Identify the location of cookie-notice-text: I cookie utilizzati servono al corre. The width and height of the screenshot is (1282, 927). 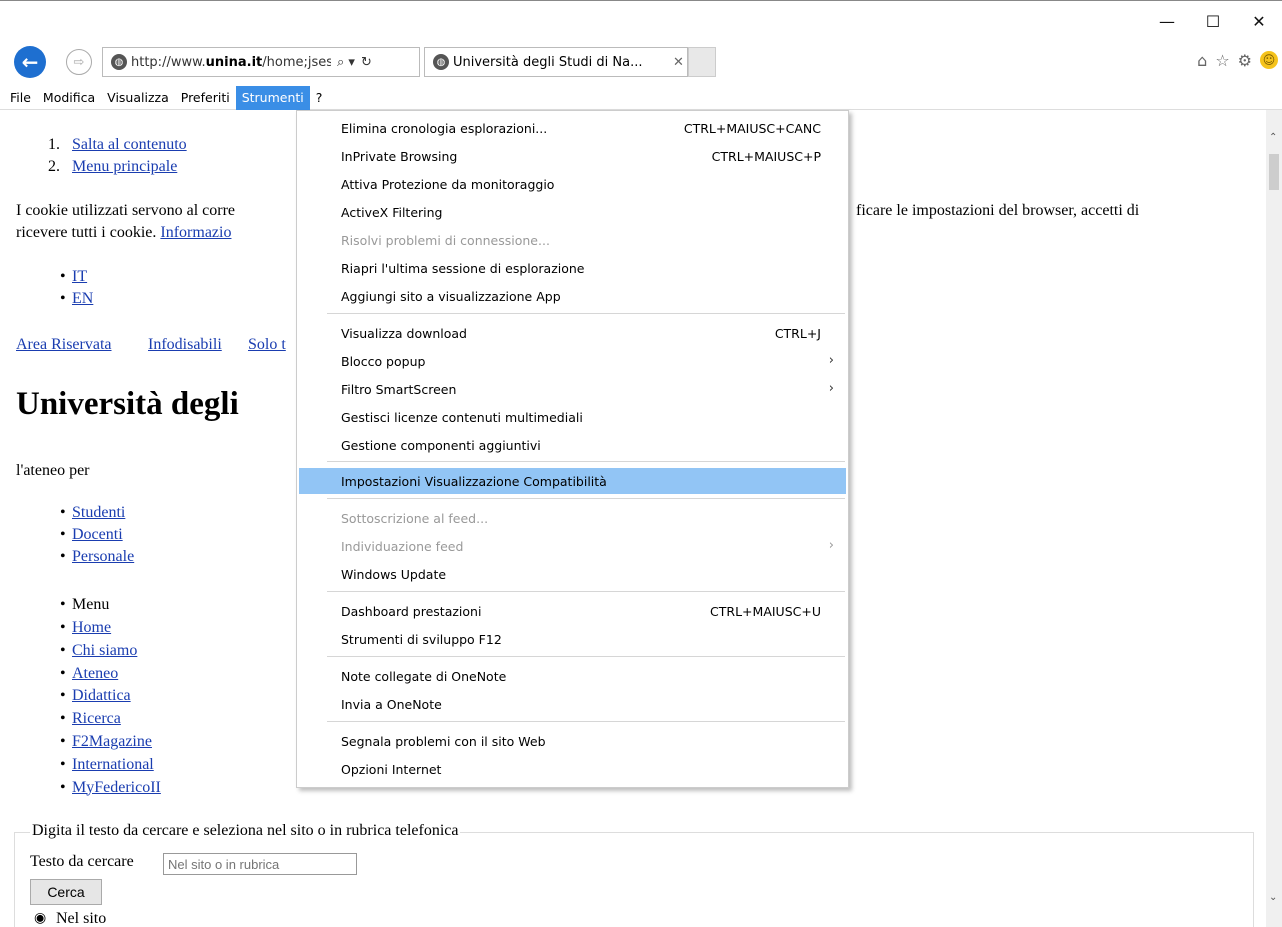
(126, 210).